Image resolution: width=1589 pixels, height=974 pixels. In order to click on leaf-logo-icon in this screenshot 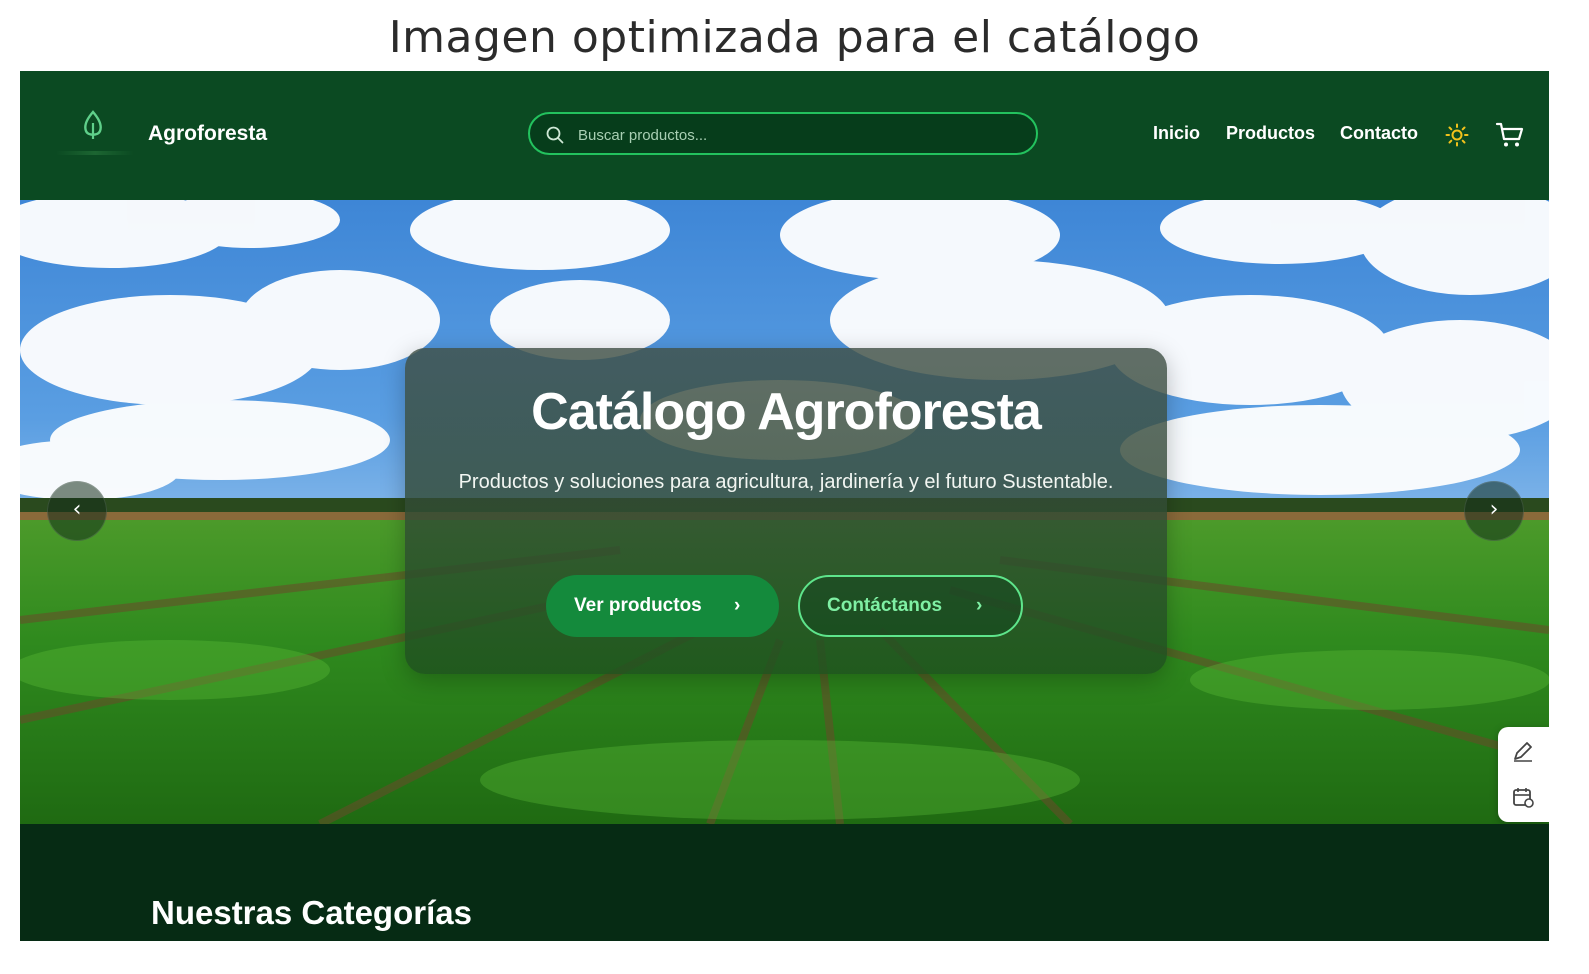, I will do `click(93, 126)`.